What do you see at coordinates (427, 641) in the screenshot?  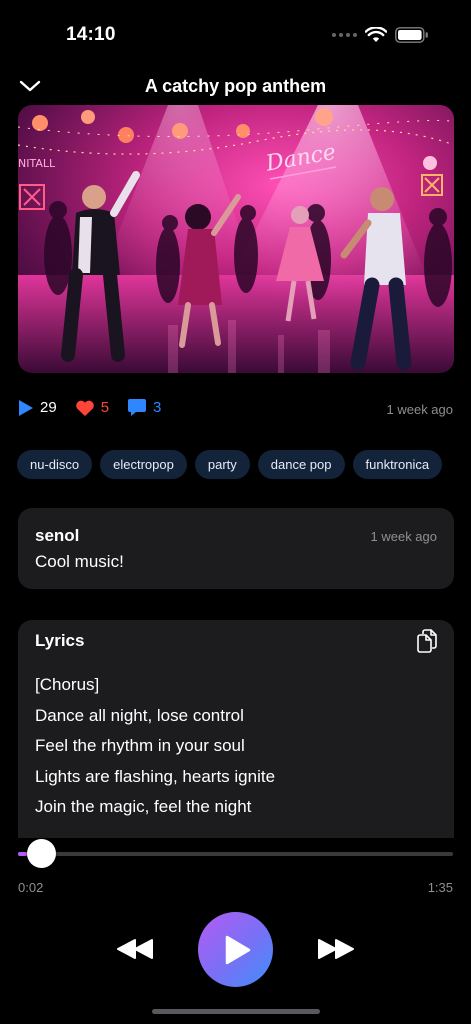 I see `copy-icon` at bounding box center [427, 641].